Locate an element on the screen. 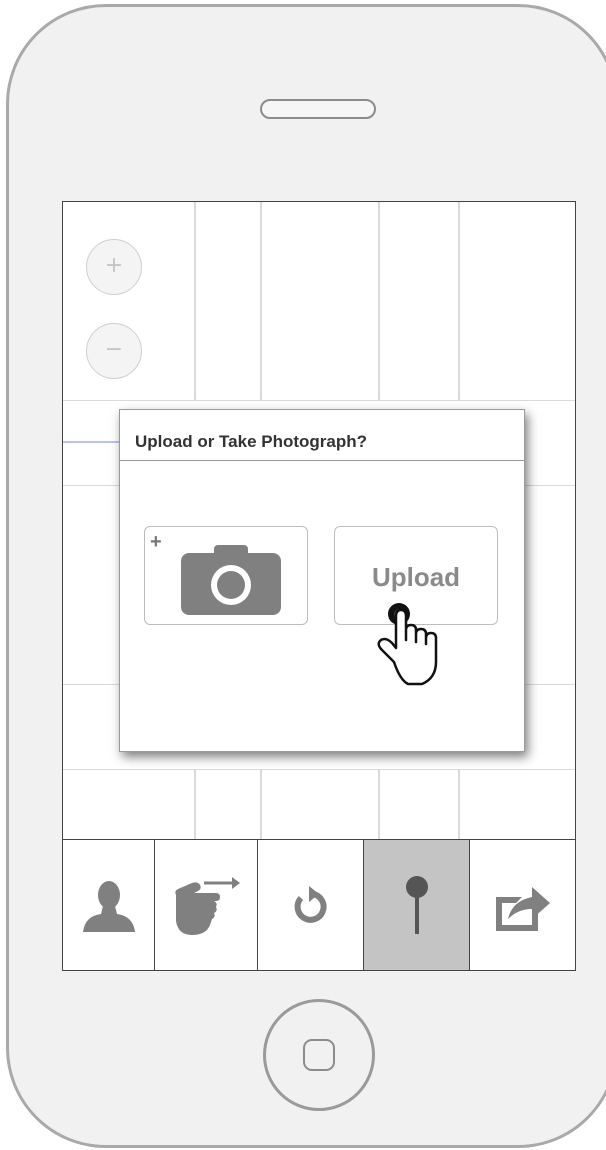 This screenshot has width=606, height=1150. bottom-toolbar is located at coordinates (319, 904).